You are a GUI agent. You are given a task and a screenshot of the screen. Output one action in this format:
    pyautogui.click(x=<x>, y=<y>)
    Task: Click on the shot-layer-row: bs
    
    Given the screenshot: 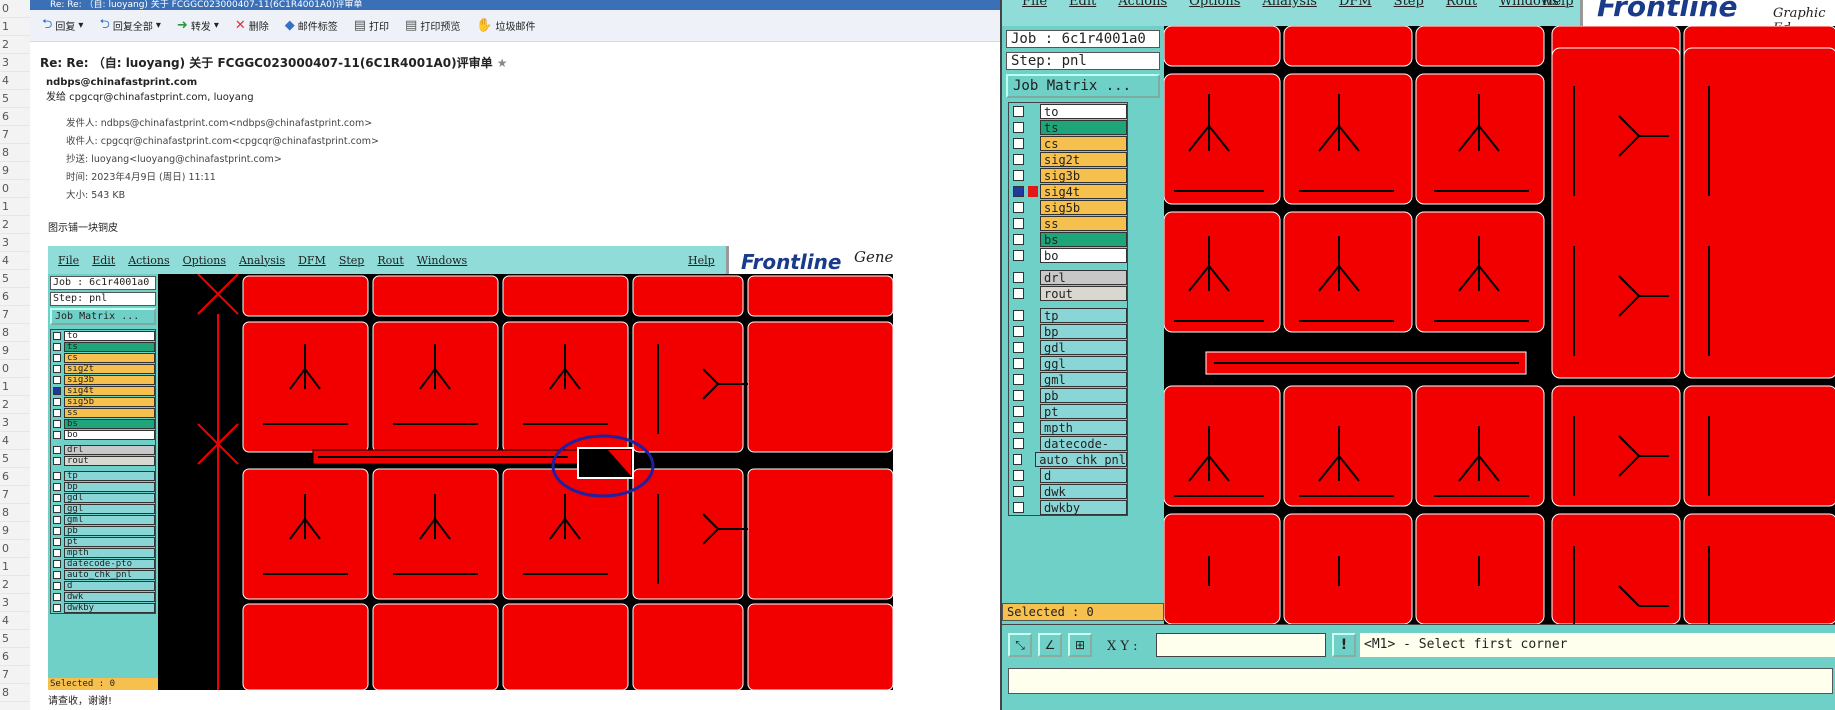 What is the action you would take?
    pyautogui.click(x=103, y=423)
    